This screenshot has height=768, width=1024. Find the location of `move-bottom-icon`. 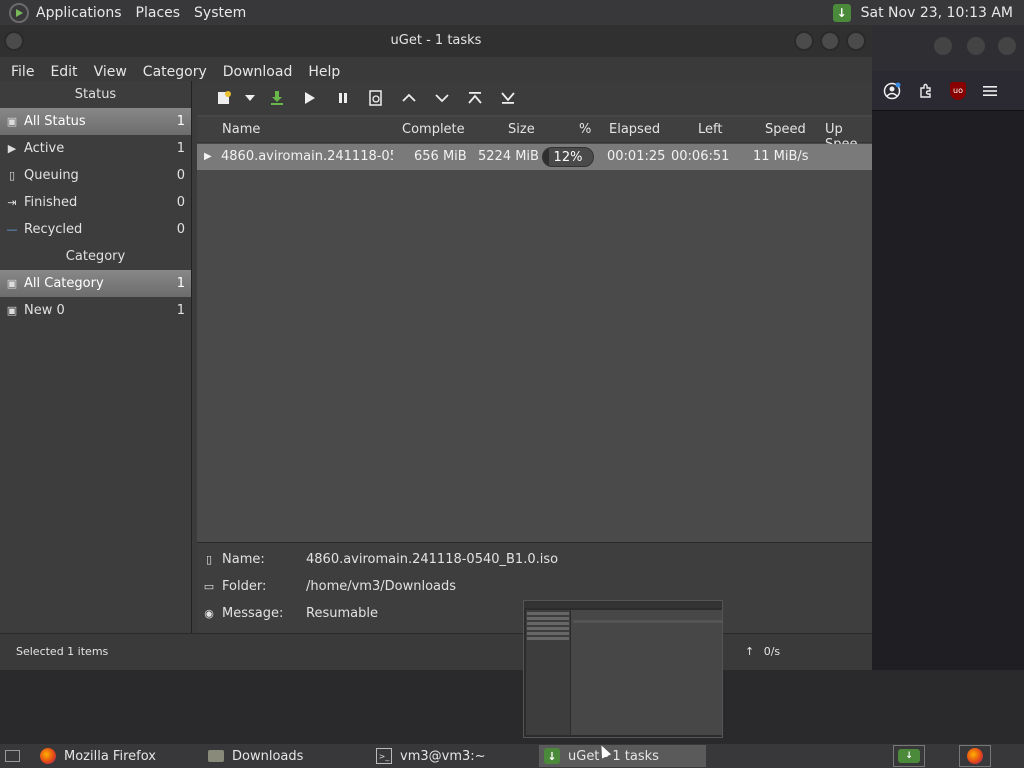

move-bottom-icon is located at coordinates (507, 98).